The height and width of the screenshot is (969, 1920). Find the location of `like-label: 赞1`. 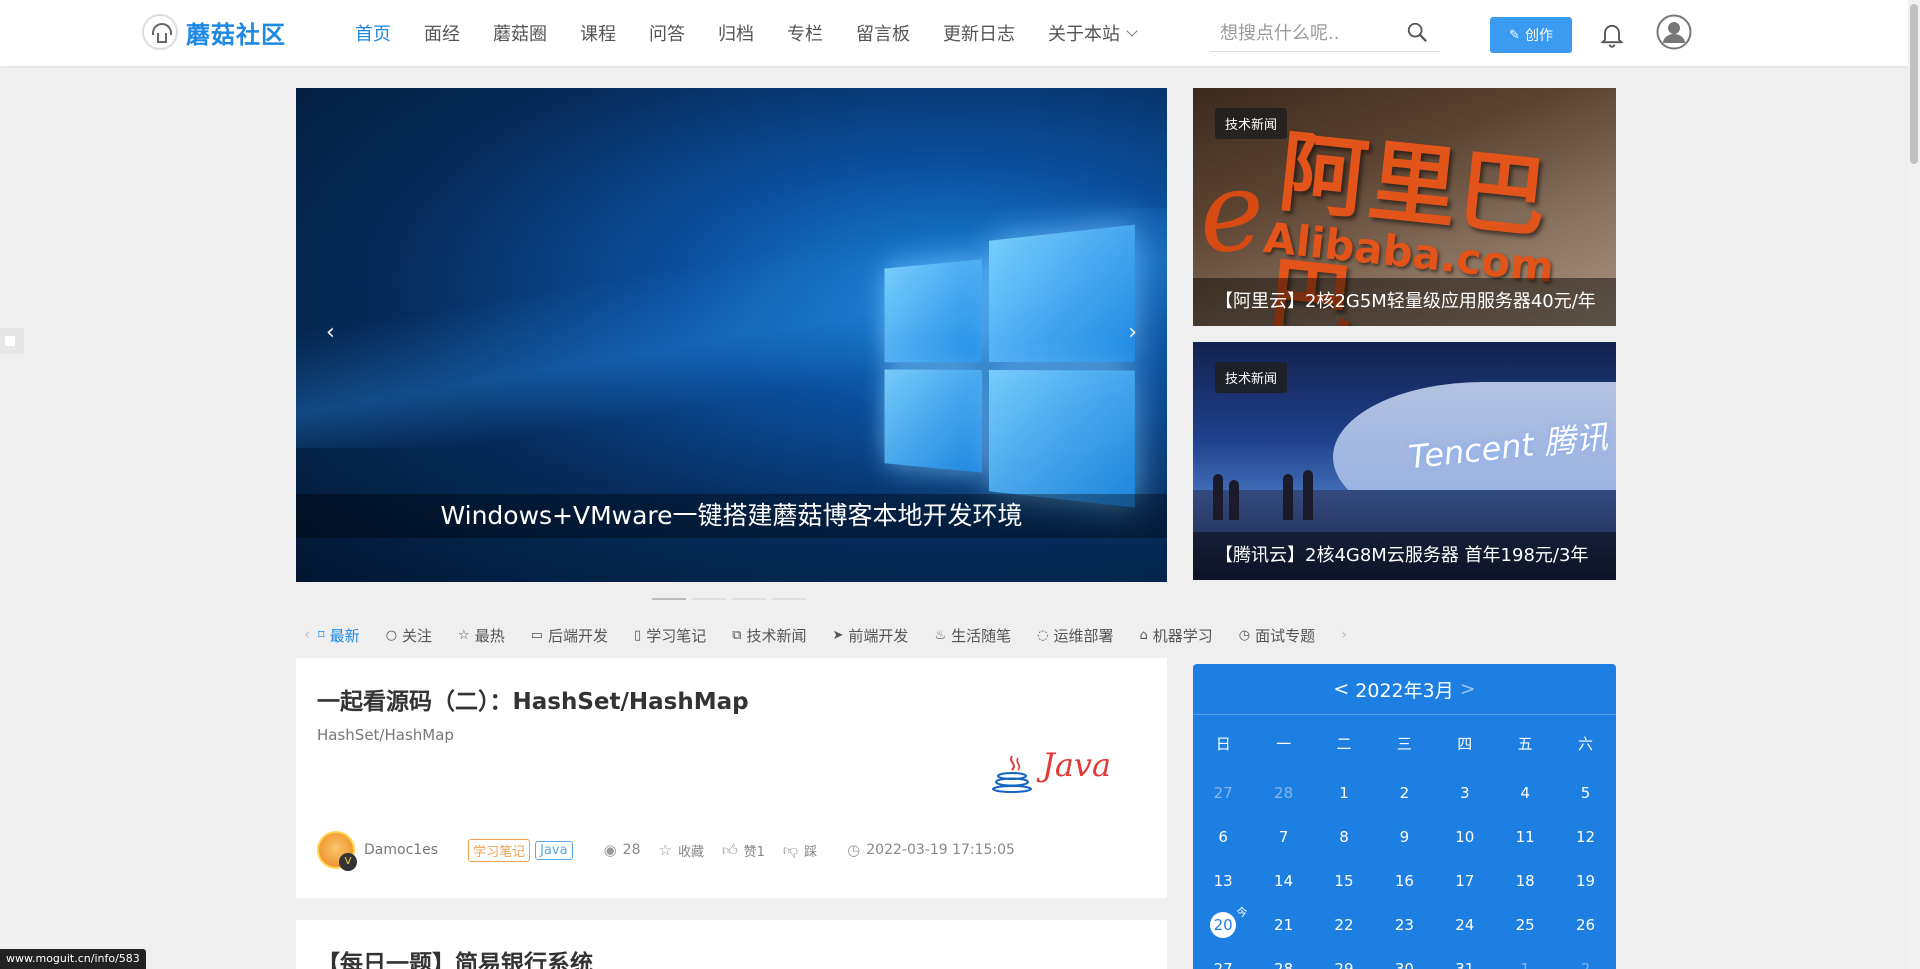

like-label: 赞1 is located at coordinates (754, 852).